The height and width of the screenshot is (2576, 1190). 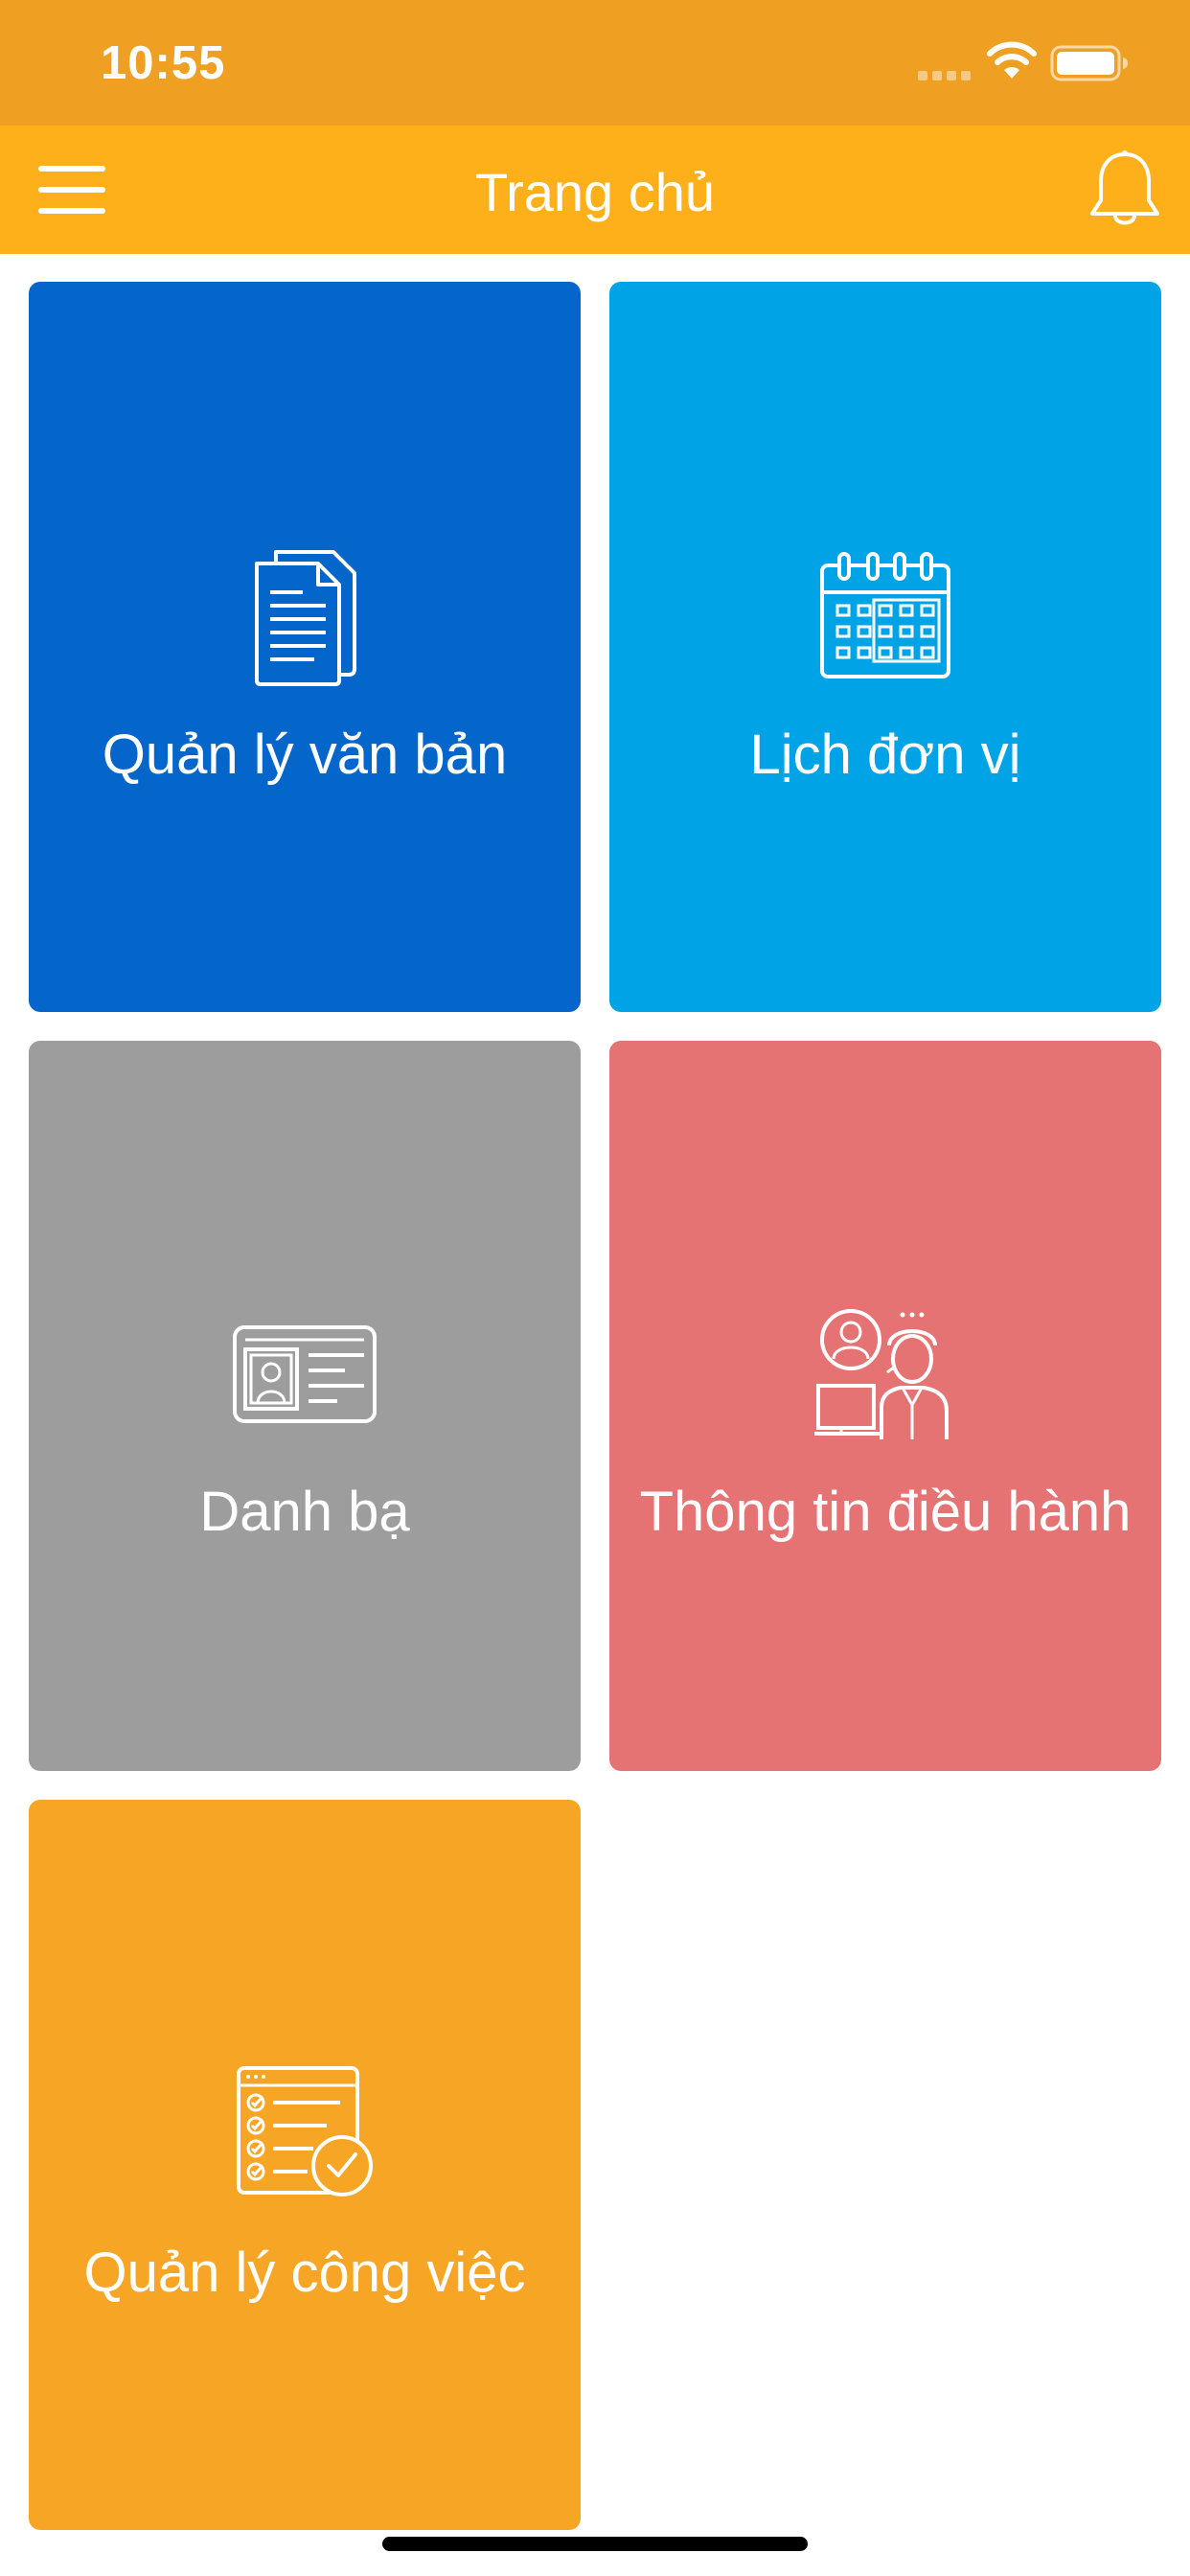 I want to click on status-time: 10:55, so click(x=163, y=63).